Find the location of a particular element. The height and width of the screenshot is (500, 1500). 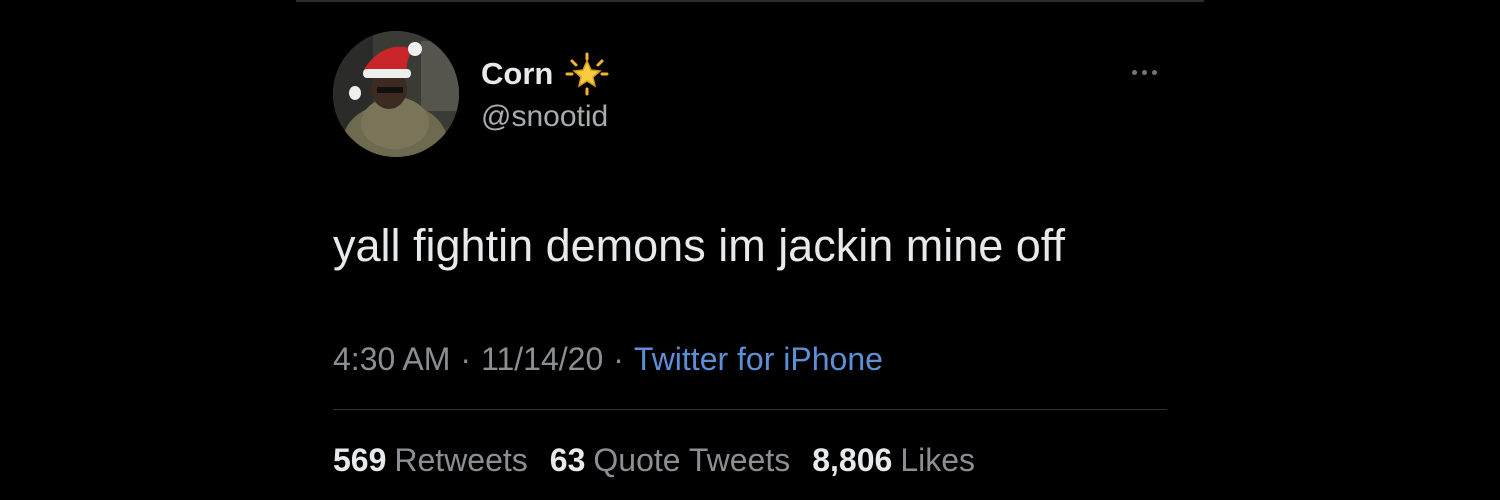

likes-label: Likes is located at coordinates (938, 460).